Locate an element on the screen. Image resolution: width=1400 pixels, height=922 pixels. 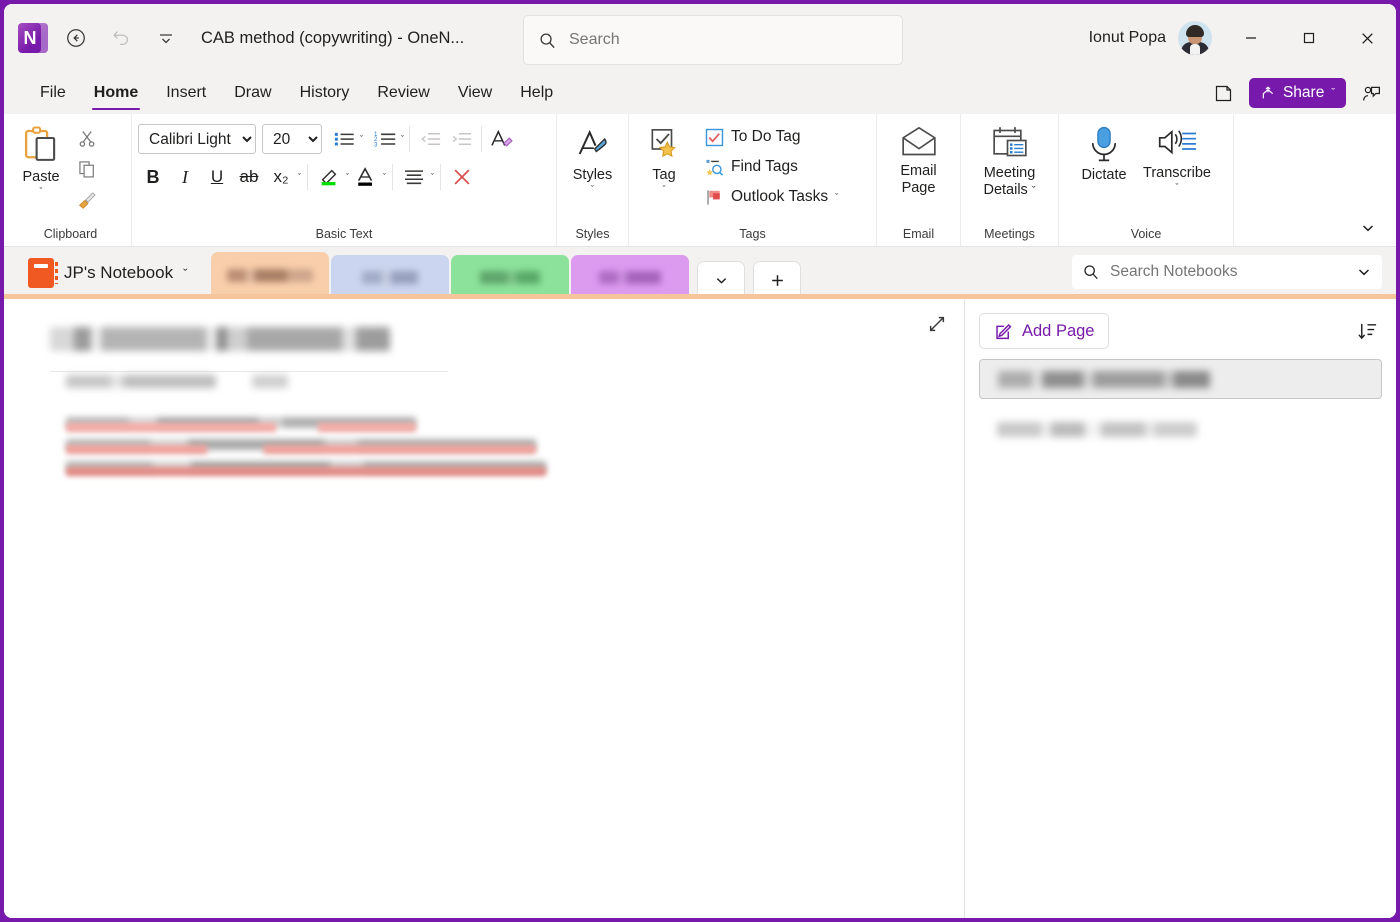
microphone-icon is located at coordinates (1104, 144).